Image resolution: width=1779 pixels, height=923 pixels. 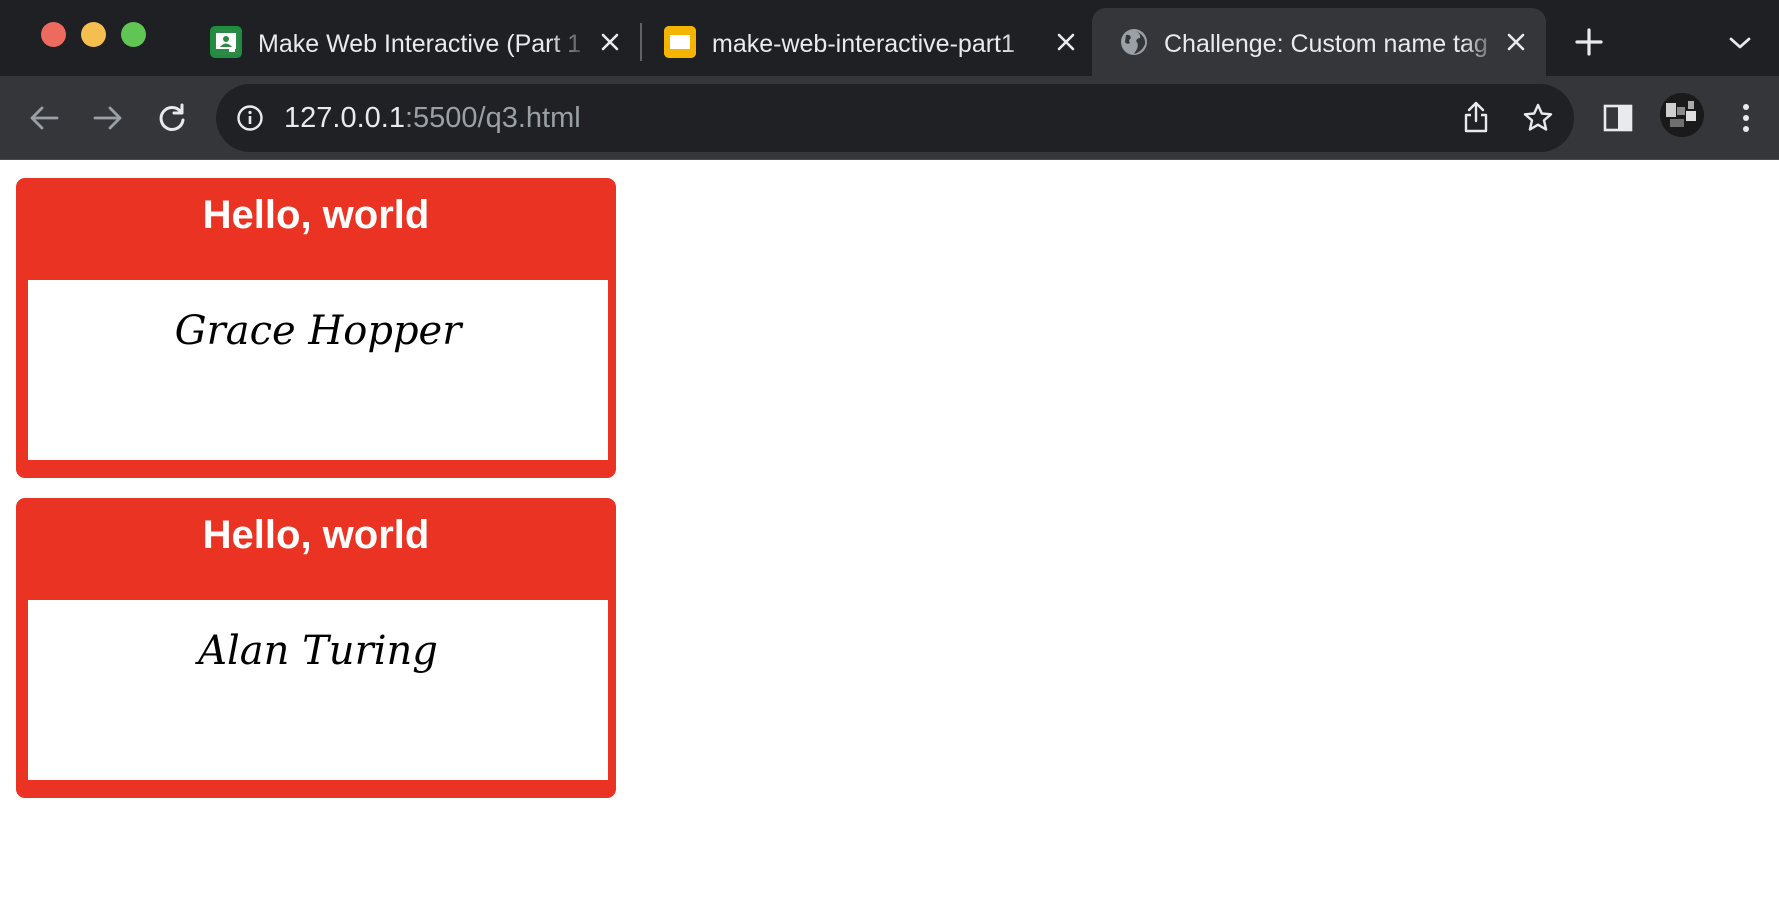 What do you see at coordinates (1746, 118) in the screenshot?
I see `more-menu-icon` at bounding box center [1746, 118].